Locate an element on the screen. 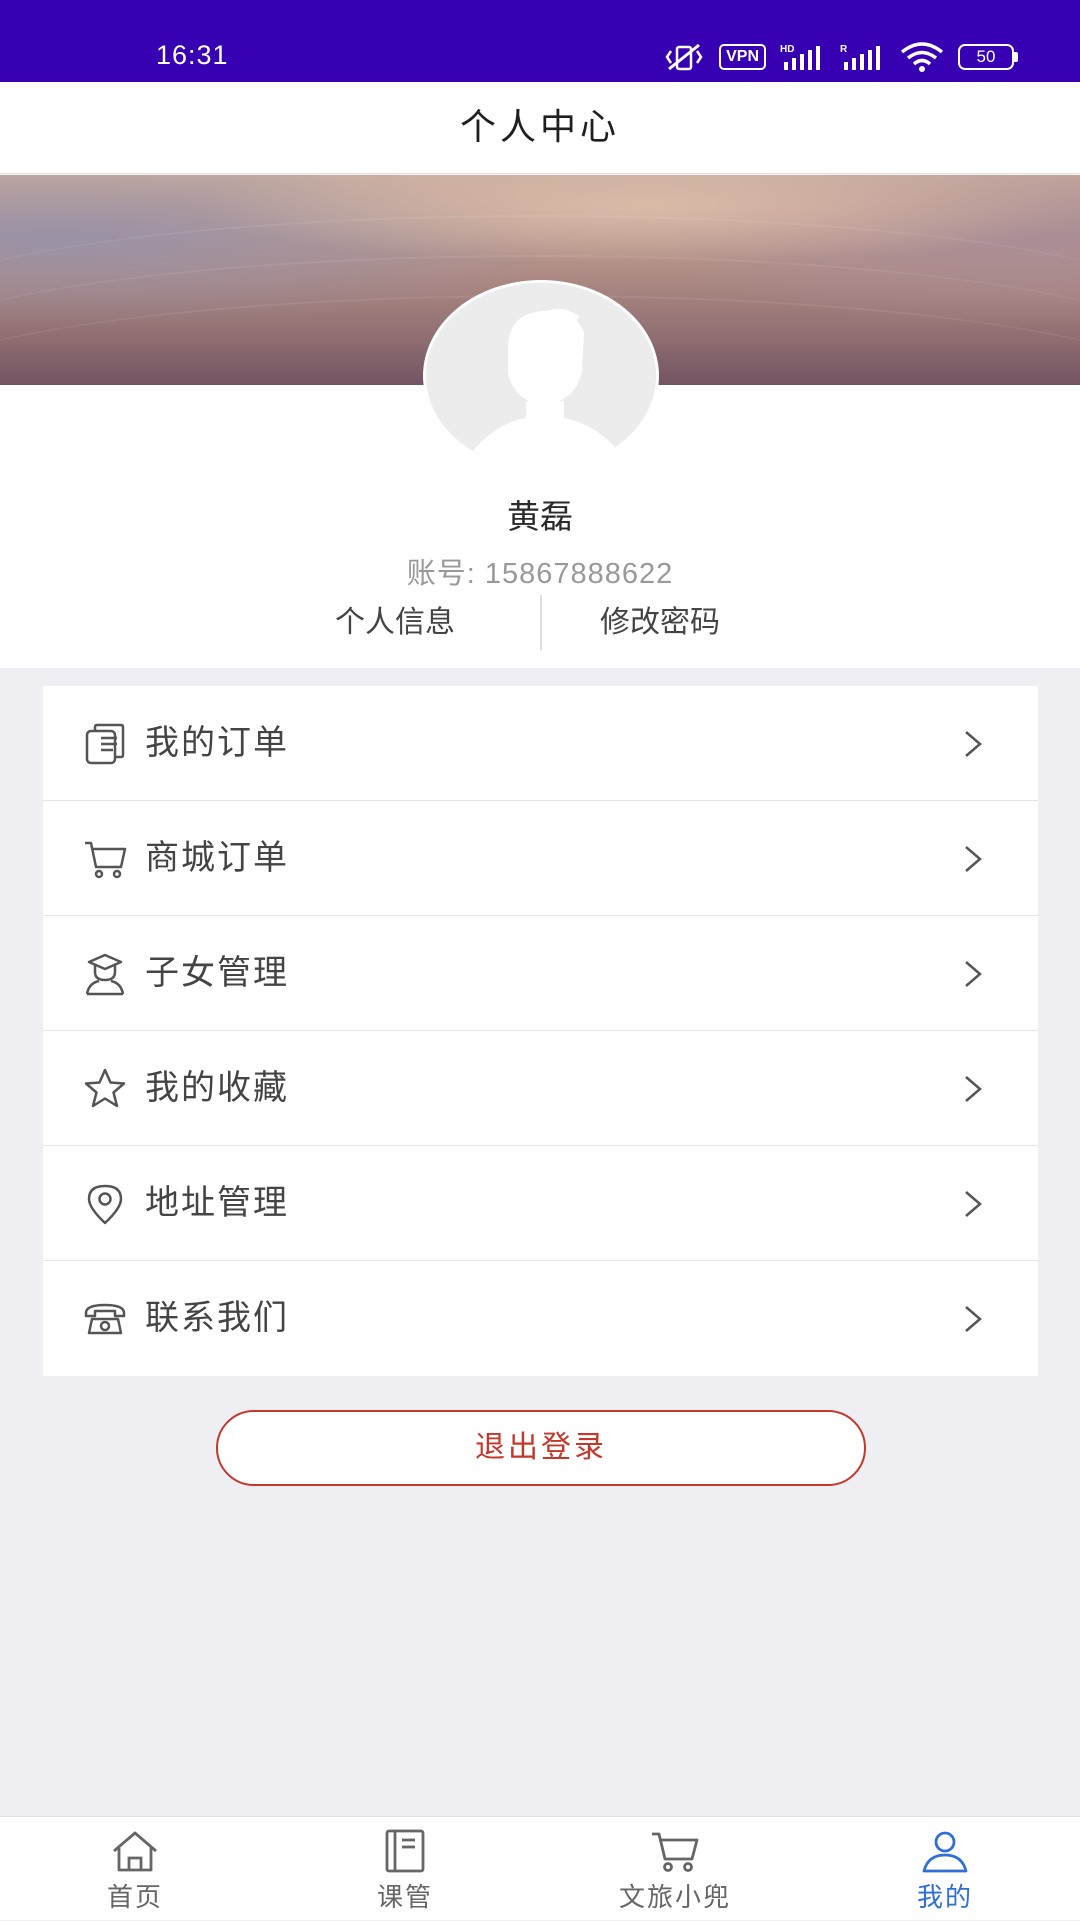 The width and height of the screenshot is (1080, 1921). bottom-tab-bar: 首页 课管 文旅小兜 我的 is located at coordinates (540, 1868).